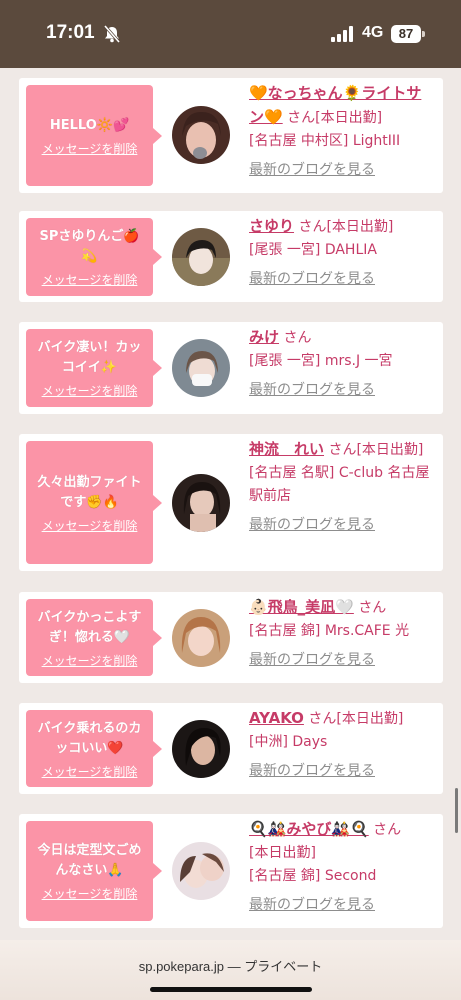  What do you see at coordinates (406, 34) in the screenshot?
I see `battery-icon: 87` at bounding box center [406, 34].